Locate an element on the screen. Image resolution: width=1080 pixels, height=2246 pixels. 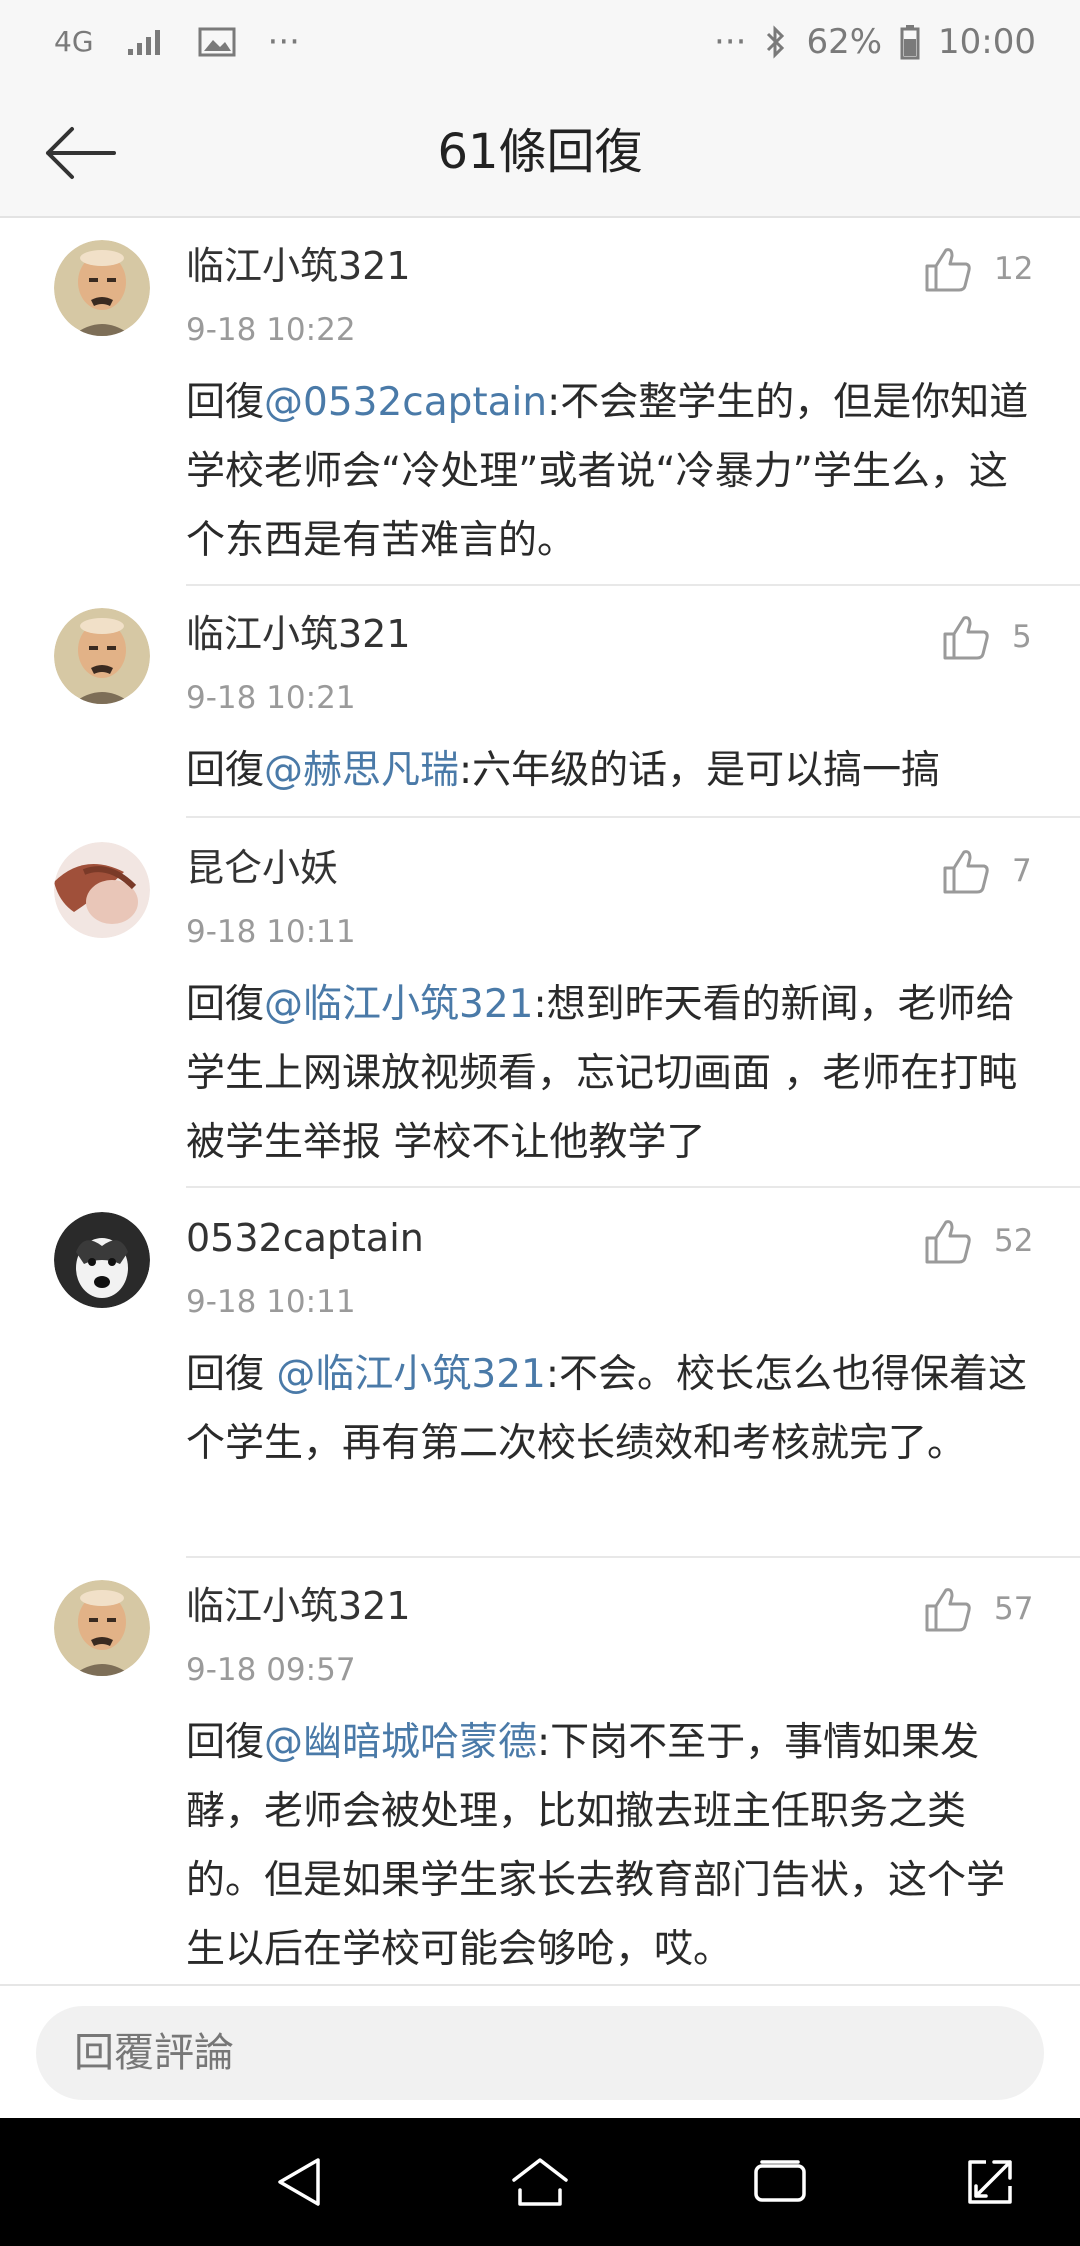
nav-expand-button is located at coordinates (990, 2182).